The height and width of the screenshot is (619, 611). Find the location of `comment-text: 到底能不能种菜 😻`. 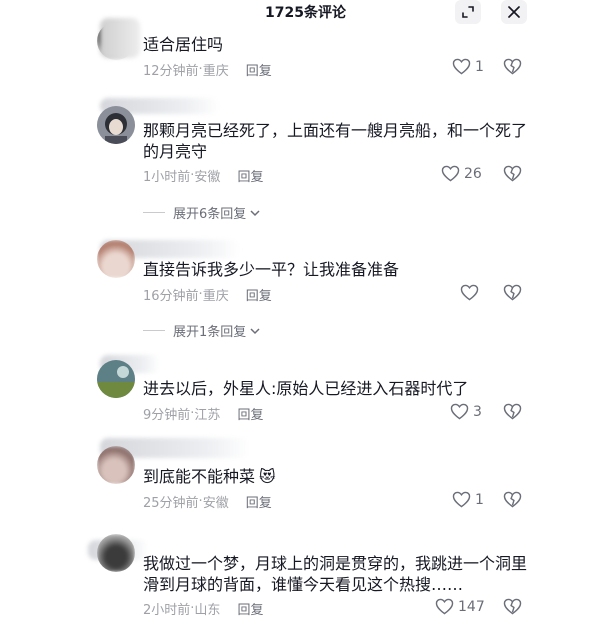

comment-text: 到底能不能种菜 😻 is located at coordinates (335, 476).